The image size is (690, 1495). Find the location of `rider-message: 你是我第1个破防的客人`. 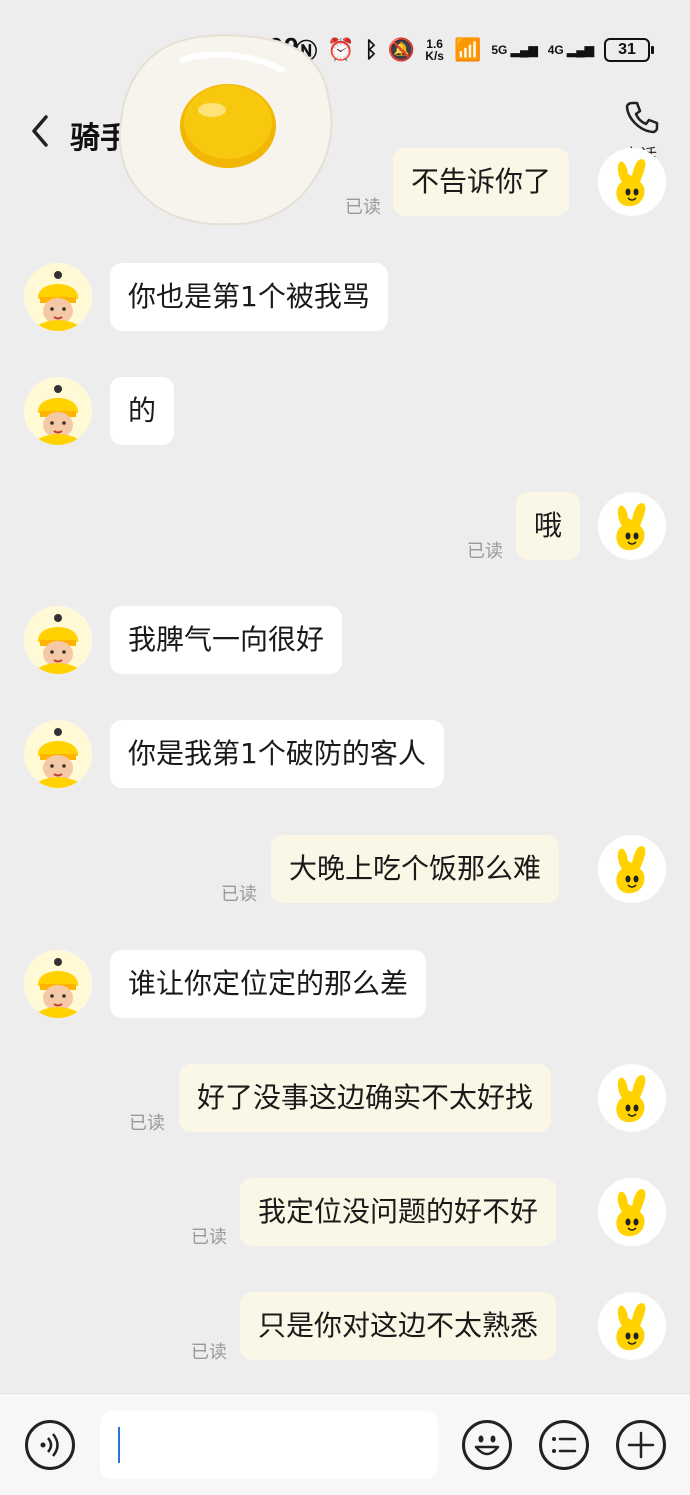

rider-message: 你是我第1个破防的客人 is located at coordinates (277, 754).